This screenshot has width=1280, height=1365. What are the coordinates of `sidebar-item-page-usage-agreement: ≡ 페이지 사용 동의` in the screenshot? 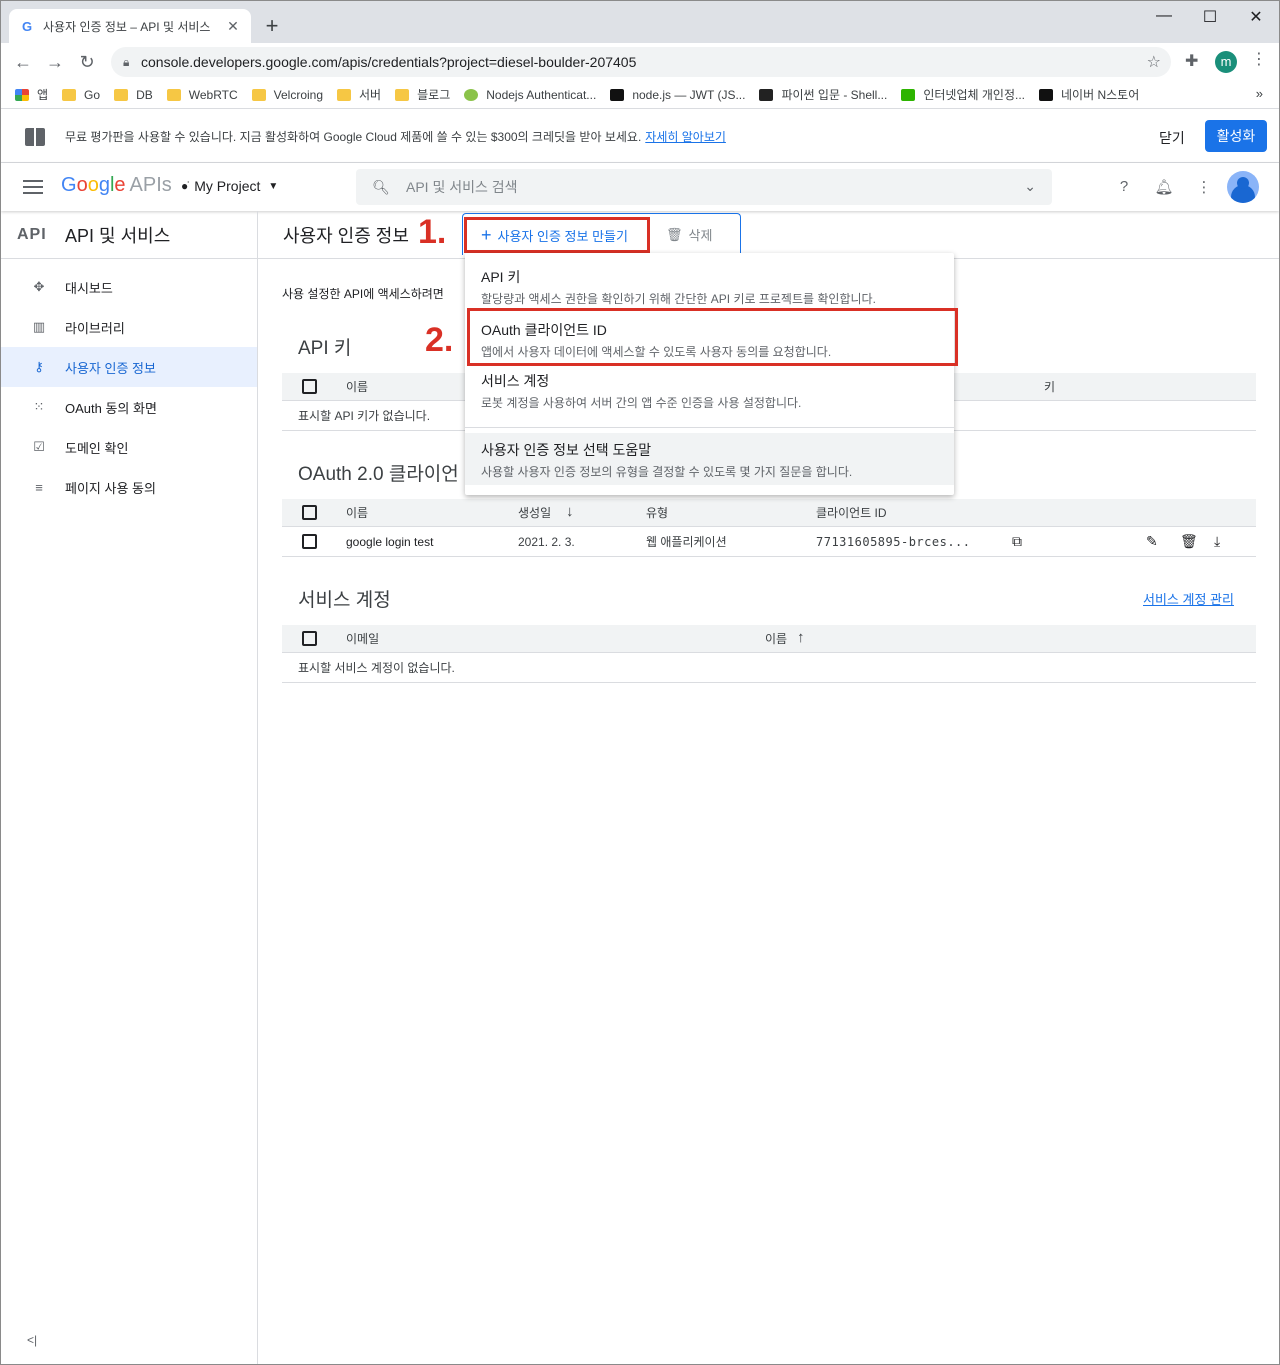 It's located at (129, 487).